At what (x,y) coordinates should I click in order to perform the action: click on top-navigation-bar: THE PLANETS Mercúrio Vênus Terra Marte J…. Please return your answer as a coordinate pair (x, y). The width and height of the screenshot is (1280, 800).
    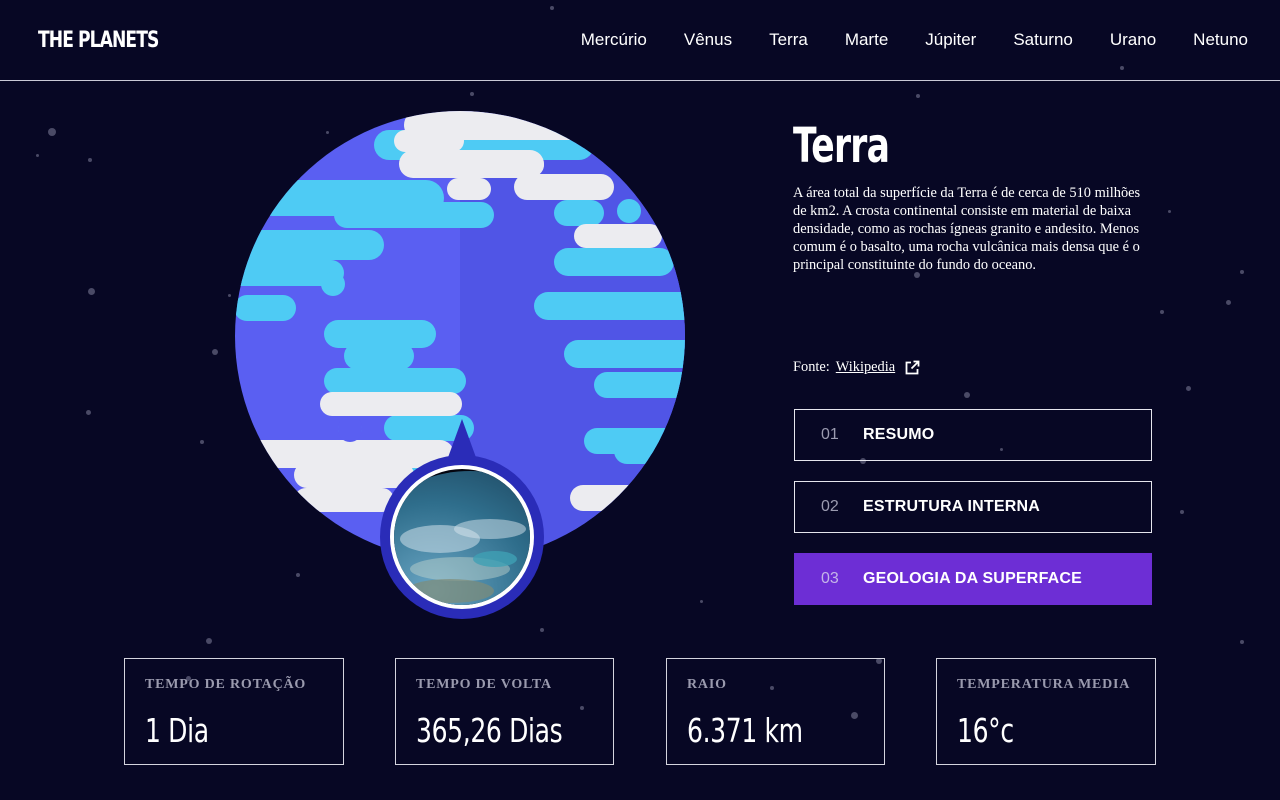
    Looking at the image, I should click on (640, 40).